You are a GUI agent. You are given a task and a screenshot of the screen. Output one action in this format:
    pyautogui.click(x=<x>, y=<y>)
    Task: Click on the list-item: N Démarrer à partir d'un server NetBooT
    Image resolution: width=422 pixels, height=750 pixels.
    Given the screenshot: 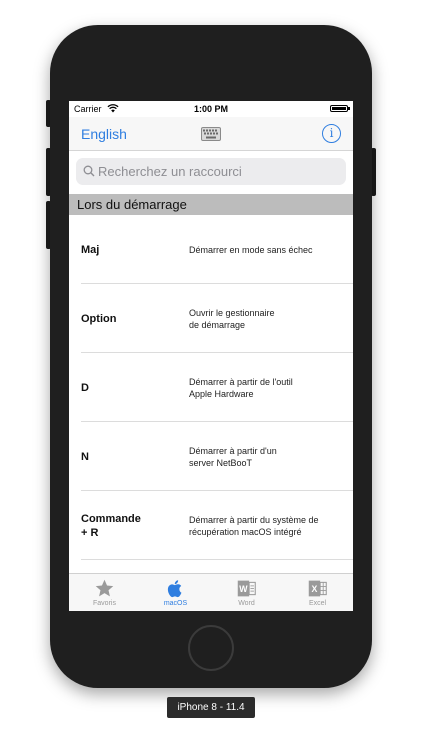 What is the action you would take?
    pyautogui.click(x=217, y=456)
    